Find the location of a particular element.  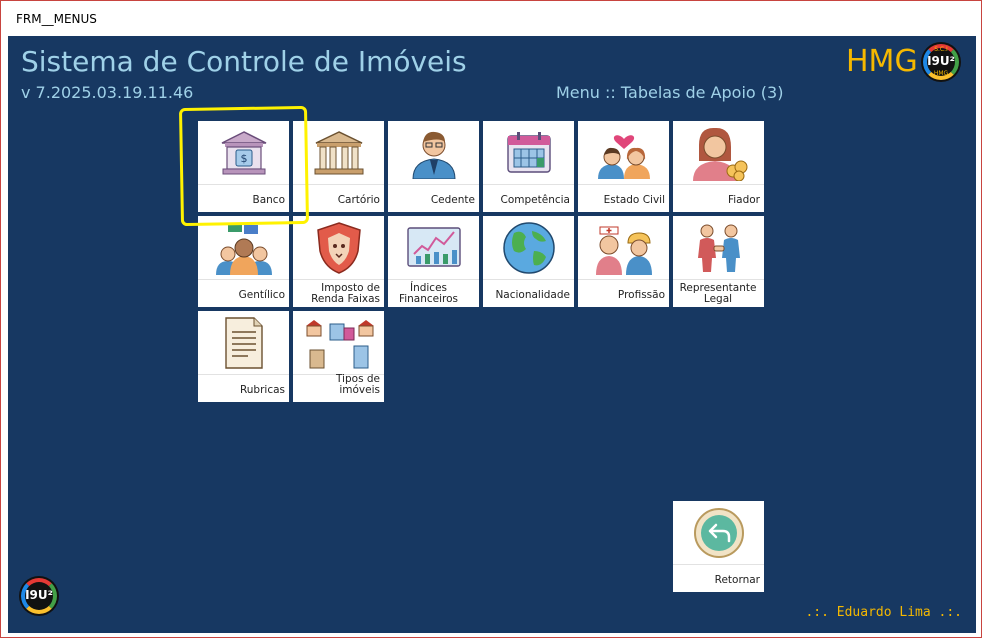

return-label: Retornar is located at coordinates (737, 580).